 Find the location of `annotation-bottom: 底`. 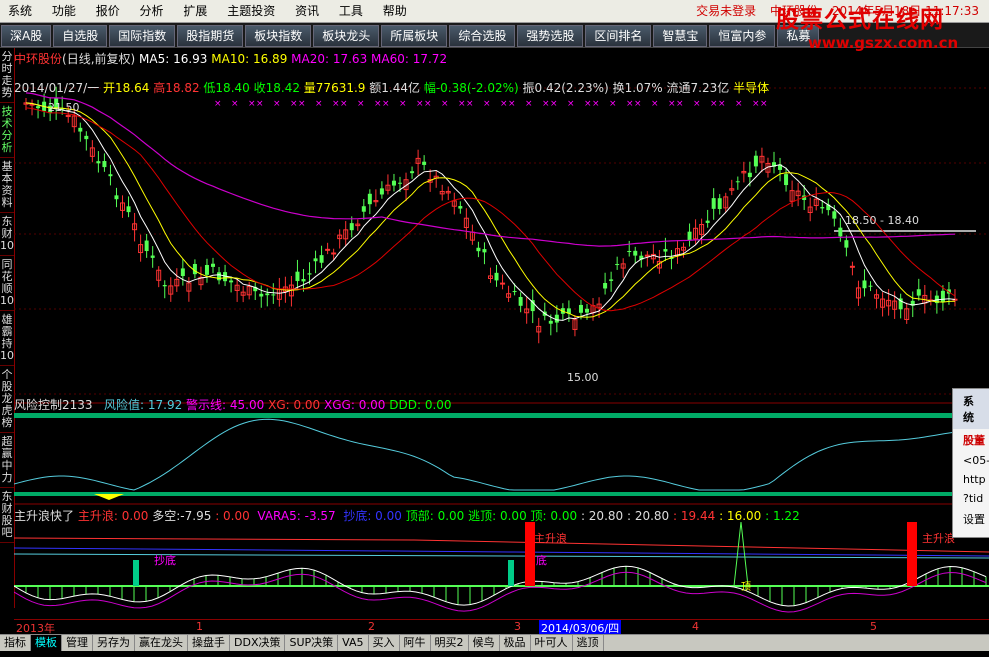

annotation-bottom: 底 is located at coordinates (541, 560).